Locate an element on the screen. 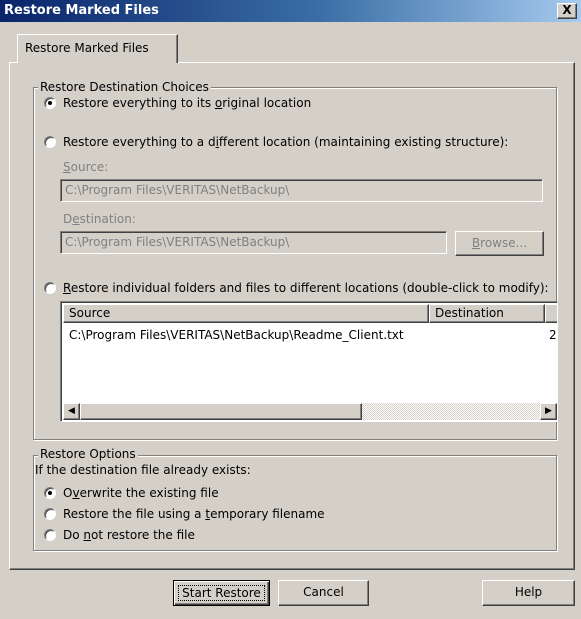 The width and height of the screenshot is (581, 619). start-restore-button: Start Restore is located at coordinates (221, 593).